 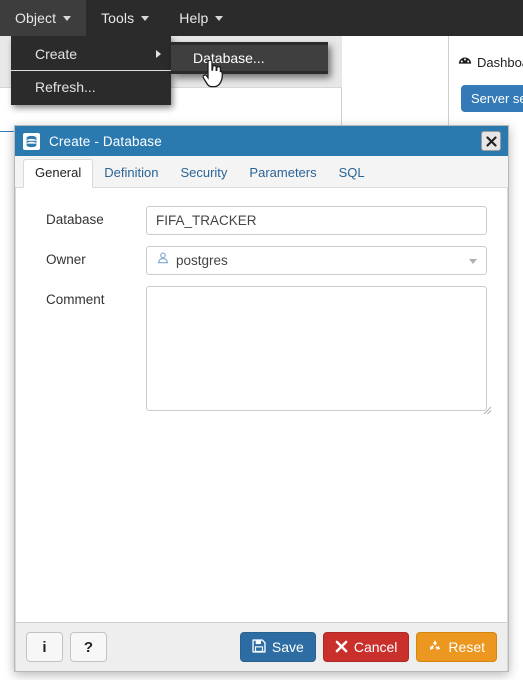 What do you see at coordinates (316, 220) in the screenshot?
I see `database-name-input` at bounding box center [316, 220].